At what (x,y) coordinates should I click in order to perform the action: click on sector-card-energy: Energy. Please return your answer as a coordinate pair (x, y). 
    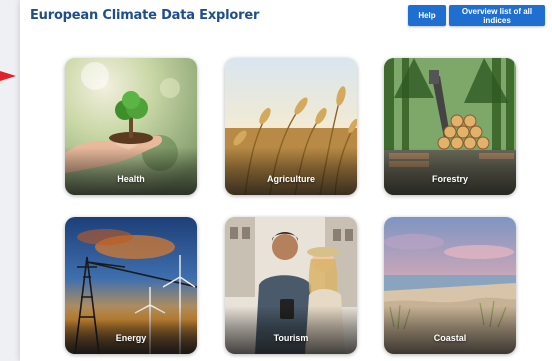
    Looking at the image, I should click on (131, 285).